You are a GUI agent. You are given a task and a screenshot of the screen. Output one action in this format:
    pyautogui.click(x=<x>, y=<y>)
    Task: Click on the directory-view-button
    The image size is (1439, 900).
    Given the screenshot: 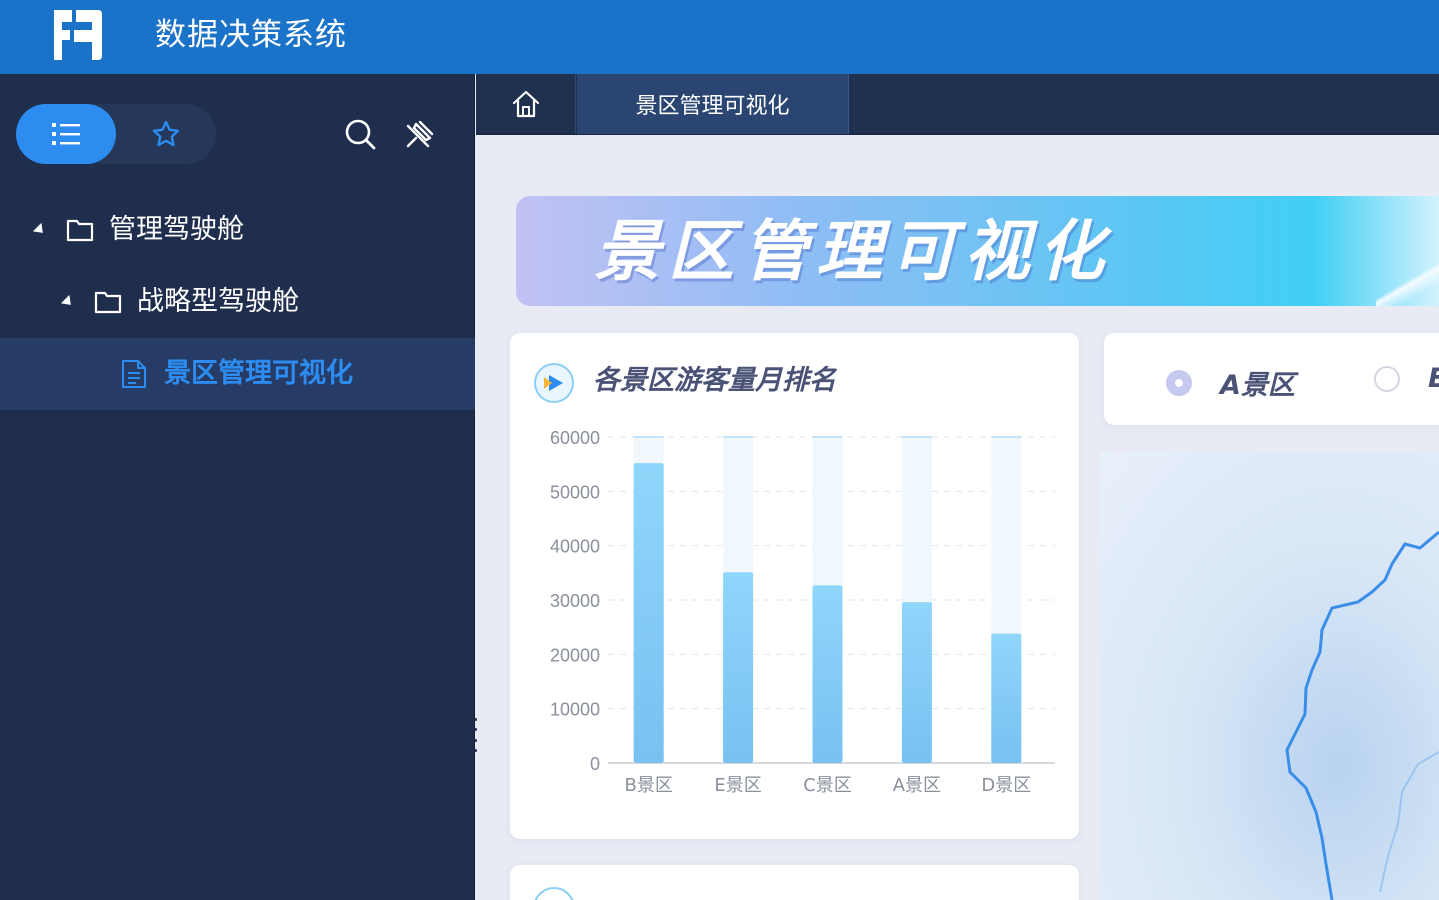 What is the action you would take?
    pyautogui.click(x=66, y=134)
    